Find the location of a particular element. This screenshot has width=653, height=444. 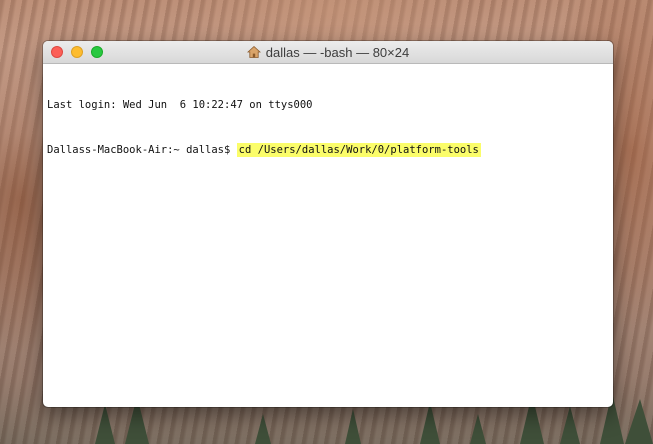

title-bar: dallas — -bash — 80×24 is located at coordinates (328, 52).